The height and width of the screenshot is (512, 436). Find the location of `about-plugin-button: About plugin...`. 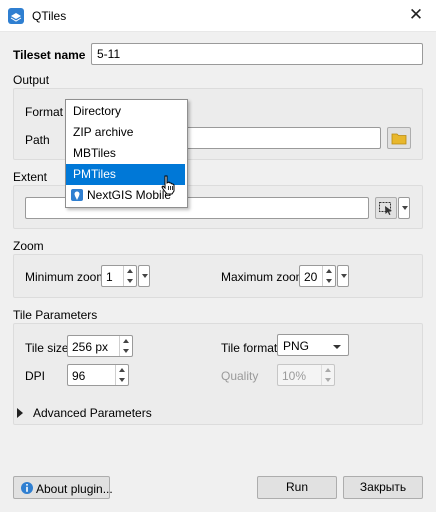

about-plugin-button: About plugin... is located at coordinates (63, 487).